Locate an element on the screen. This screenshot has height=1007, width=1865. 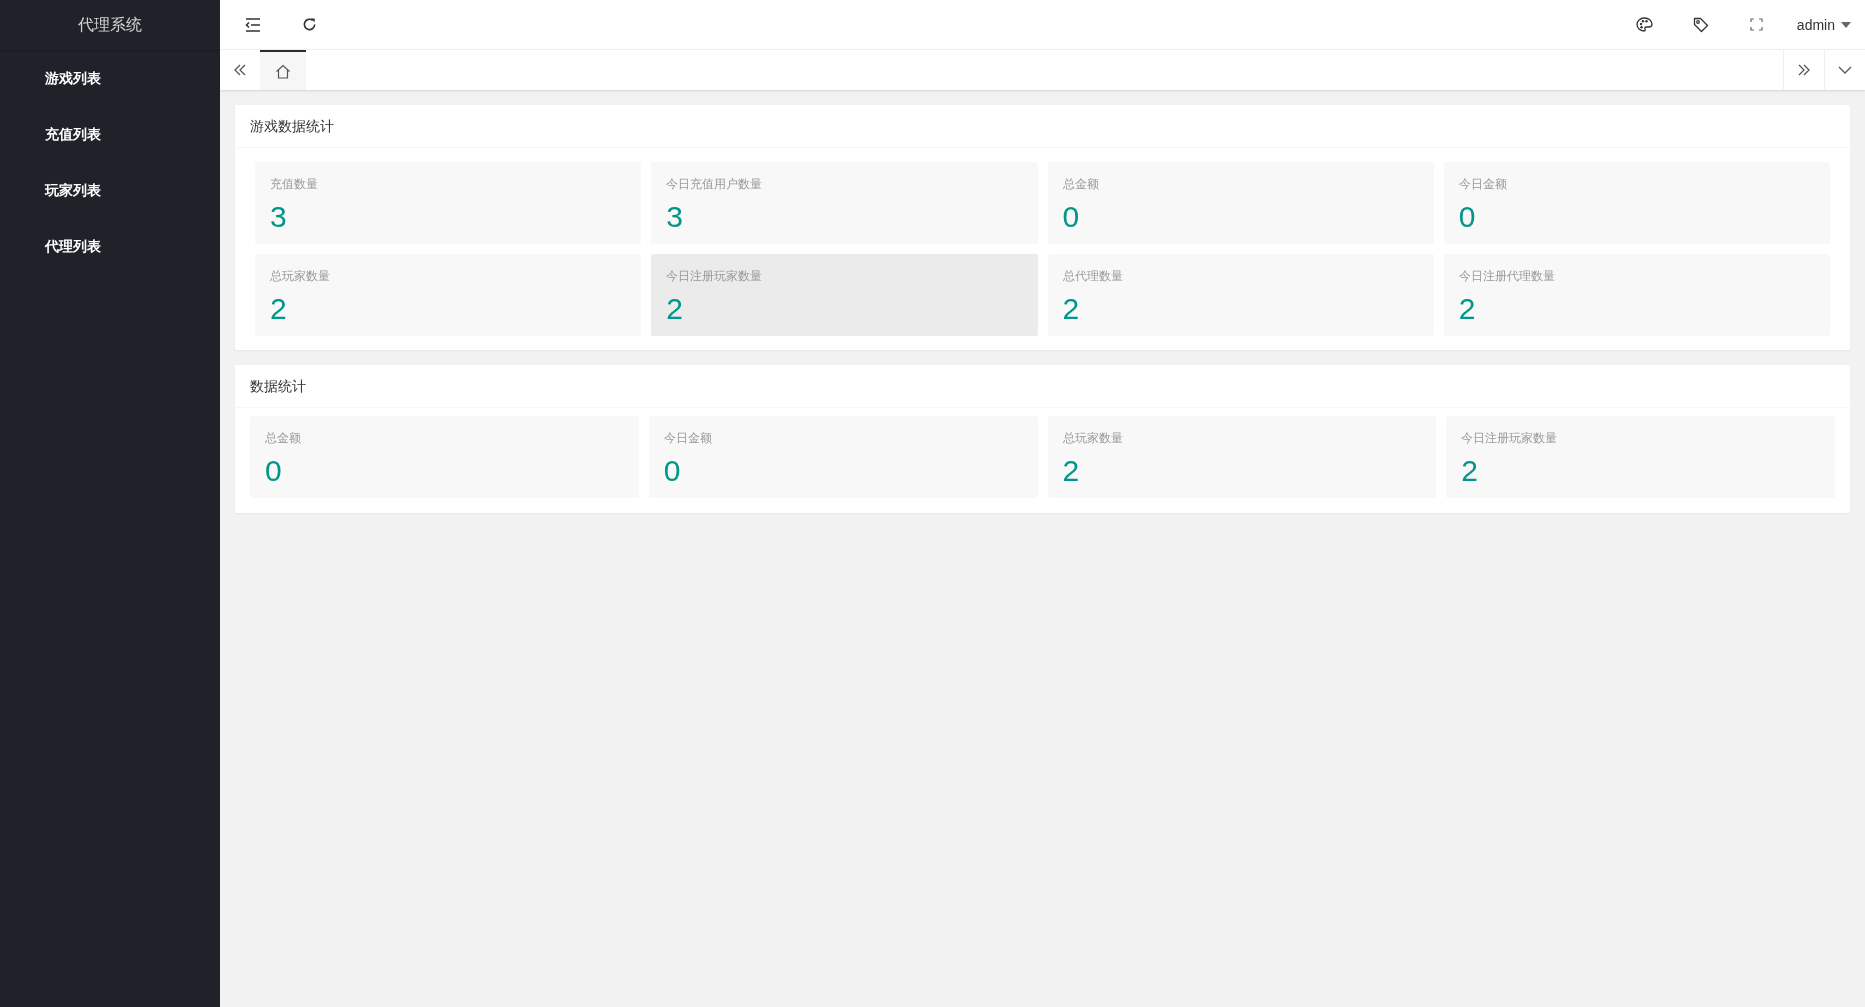
stat-label: 今日注册代理数量 is located at coordinates (1507, 276).